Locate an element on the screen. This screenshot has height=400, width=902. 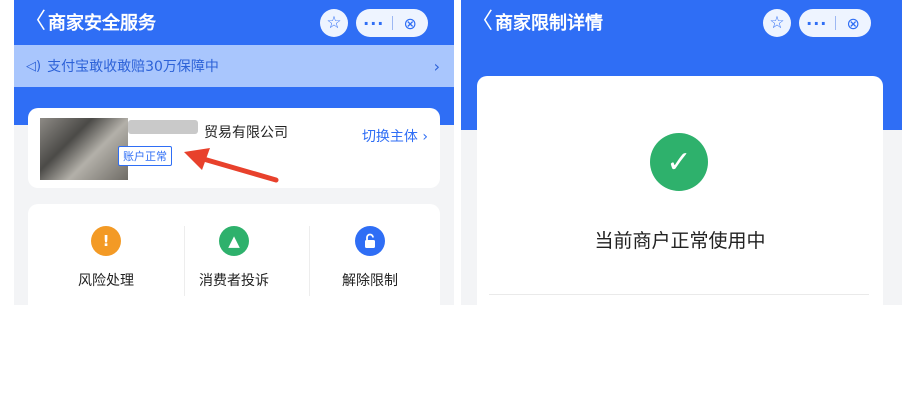
notice-text: 支付宝敢收敢赔30万保障中 is located at coordinates (133, 67).